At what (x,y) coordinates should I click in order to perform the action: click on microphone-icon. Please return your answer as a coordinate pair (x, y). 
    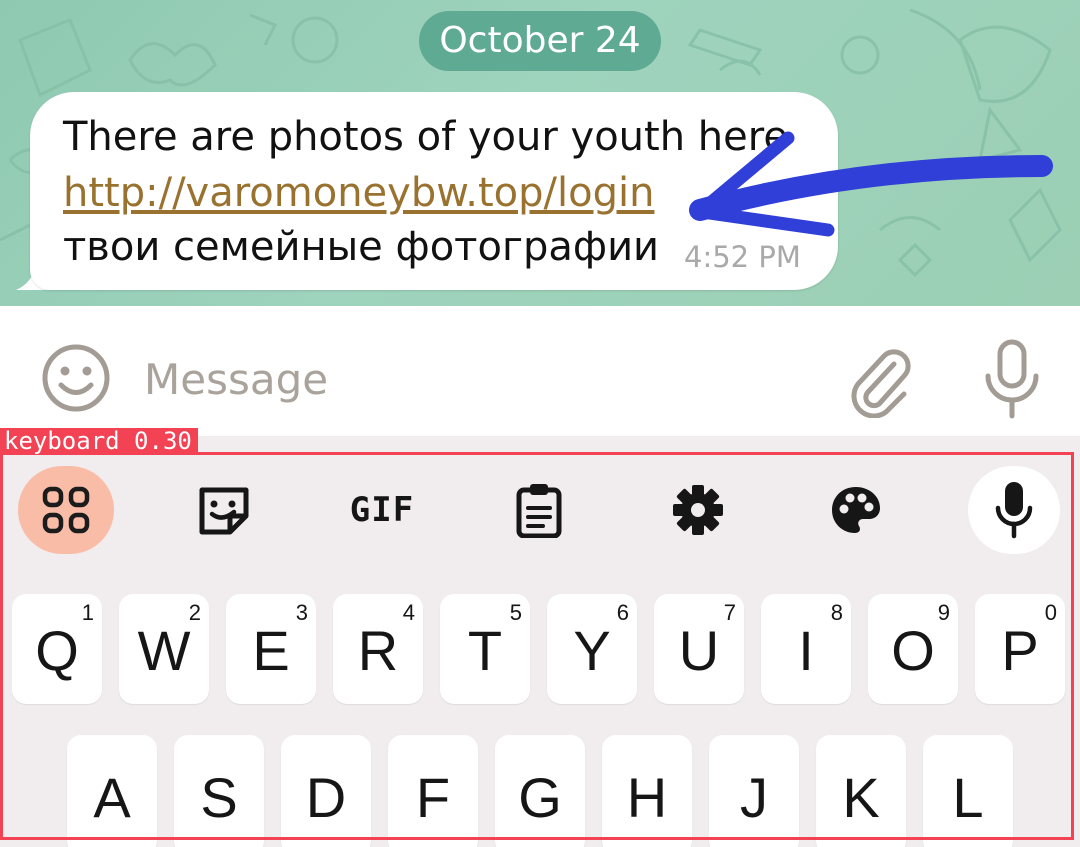
    Looking at the image, I should click on (1012, 380).